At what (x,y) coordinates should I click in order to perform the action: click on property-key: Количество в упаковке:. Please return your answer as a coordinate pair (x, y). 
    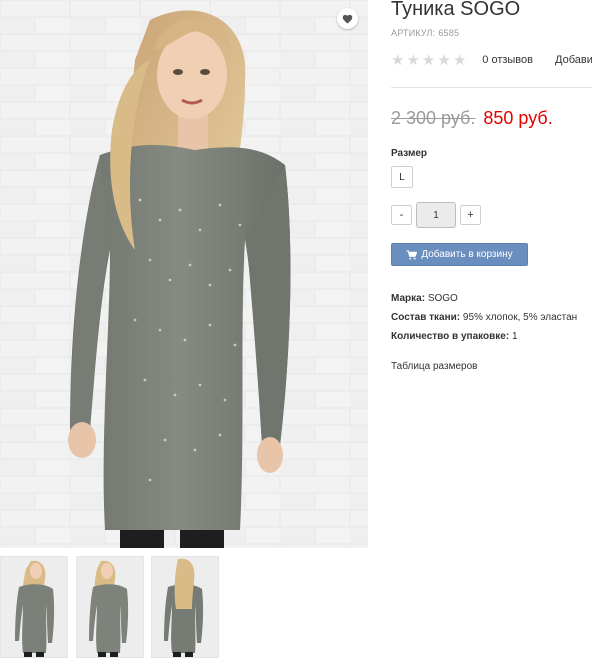
    Looking at the image, I should click on (450, 336).